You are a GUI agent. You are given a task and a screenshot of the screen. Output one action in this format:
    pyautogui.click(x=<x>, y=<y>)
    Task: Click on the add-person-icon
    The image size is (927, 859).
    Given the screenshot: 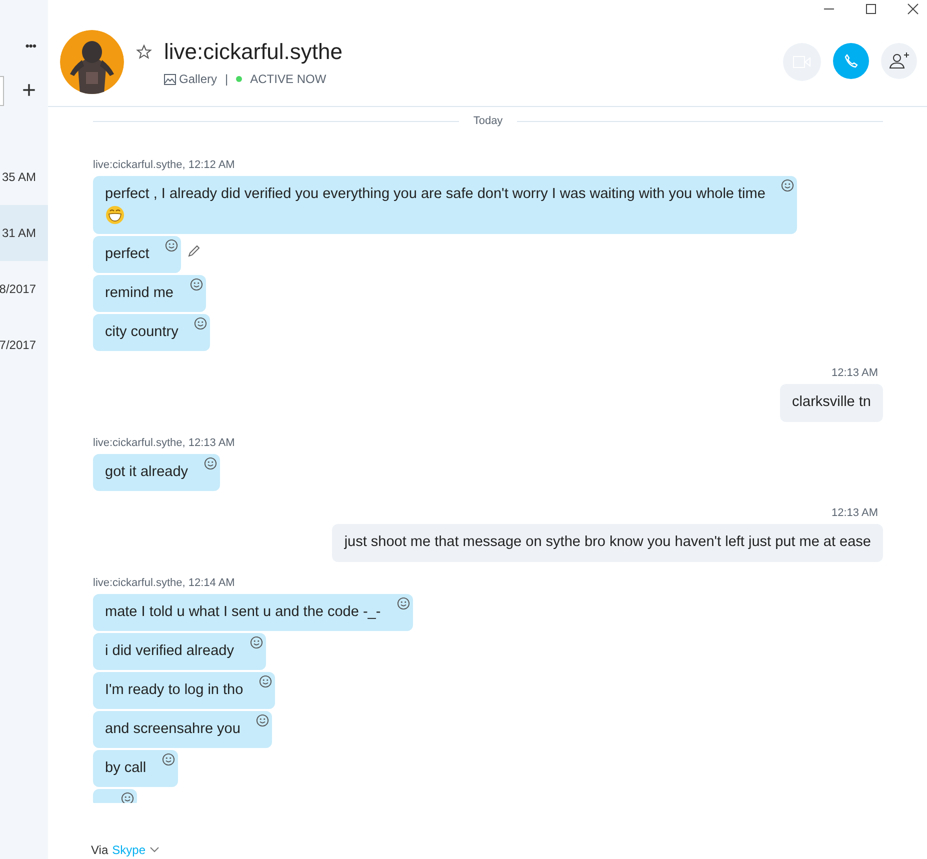 What is the action you would take?
    pyautogui.click(x=899, y=61)
    